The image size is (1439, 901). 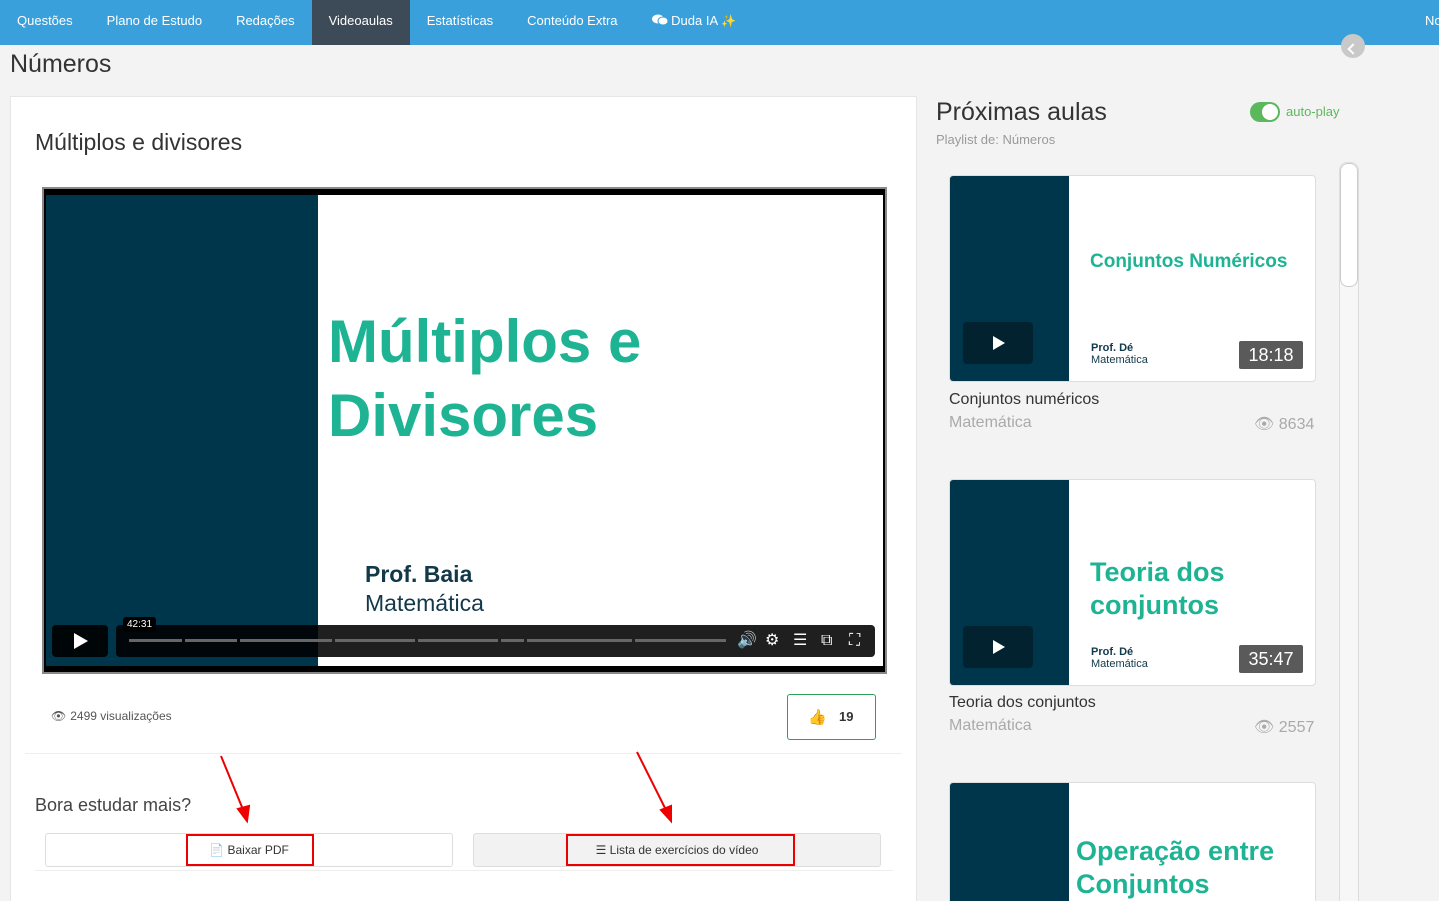 I want to click on nav-item-conteudo-extra: Conteúdo Extra, so click(x=572, y=22).